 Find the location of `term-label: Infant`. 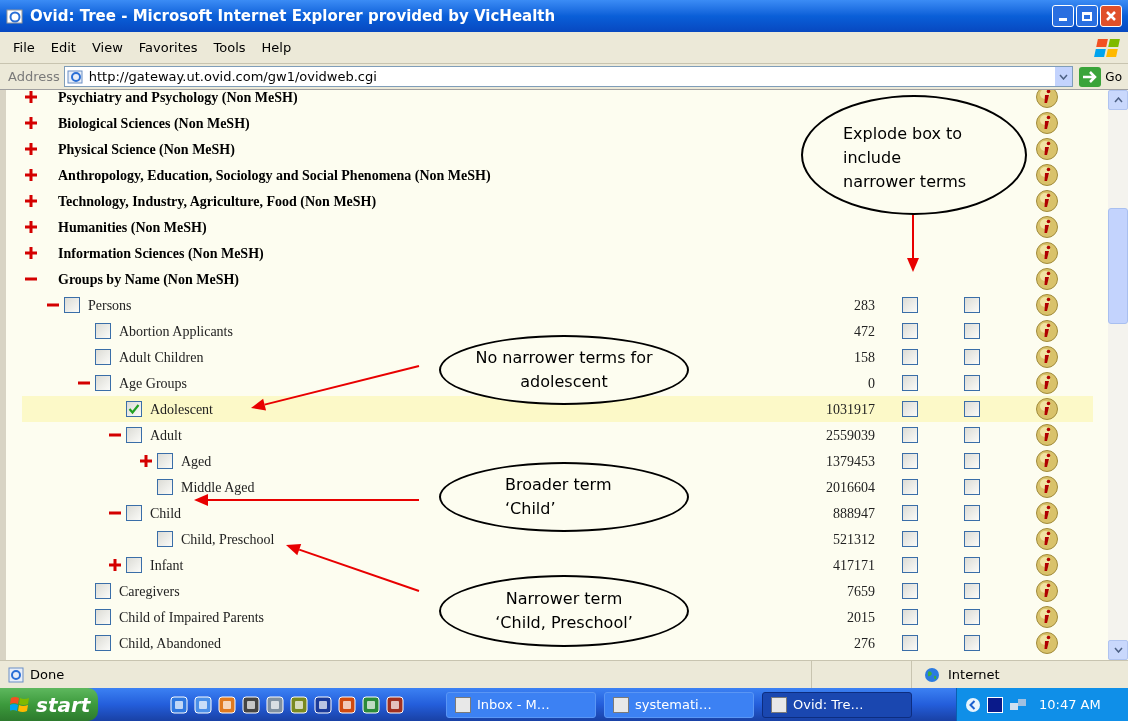

term-label: Infant is located at coordinates (167, 565).